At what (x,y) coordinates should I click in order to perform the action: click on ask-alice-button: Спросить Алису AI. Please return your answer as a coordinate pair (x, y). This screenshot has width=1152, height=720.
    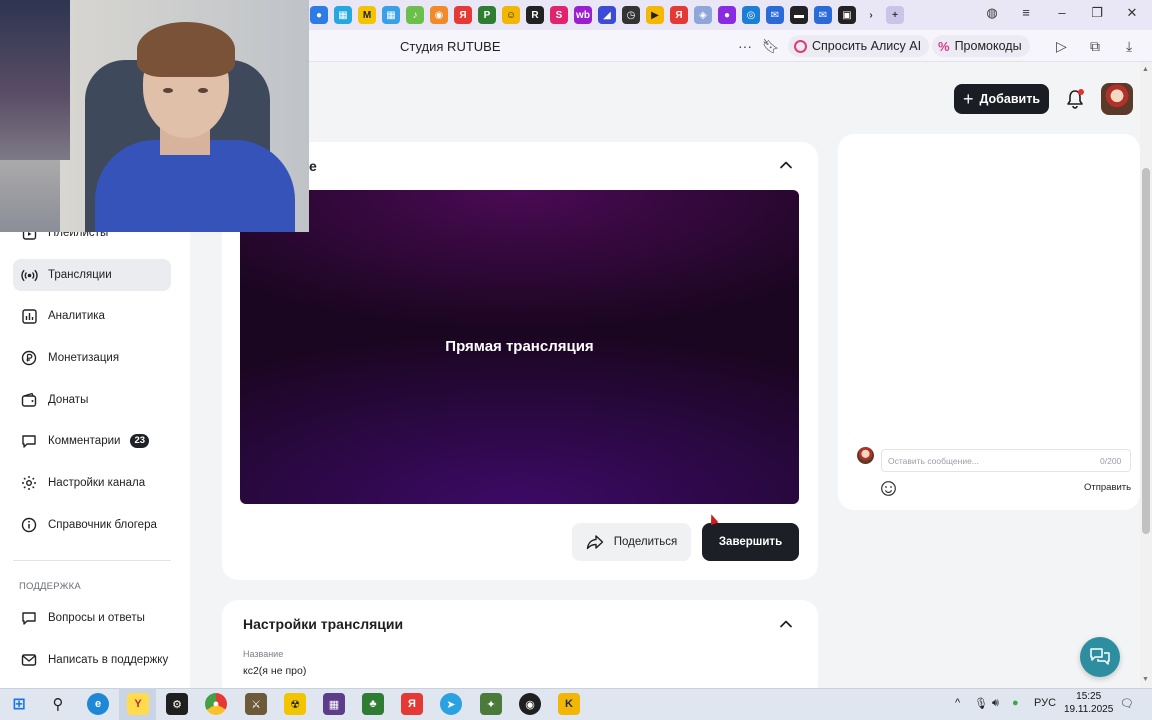
    Looking at the image, I should click on (859, 46).